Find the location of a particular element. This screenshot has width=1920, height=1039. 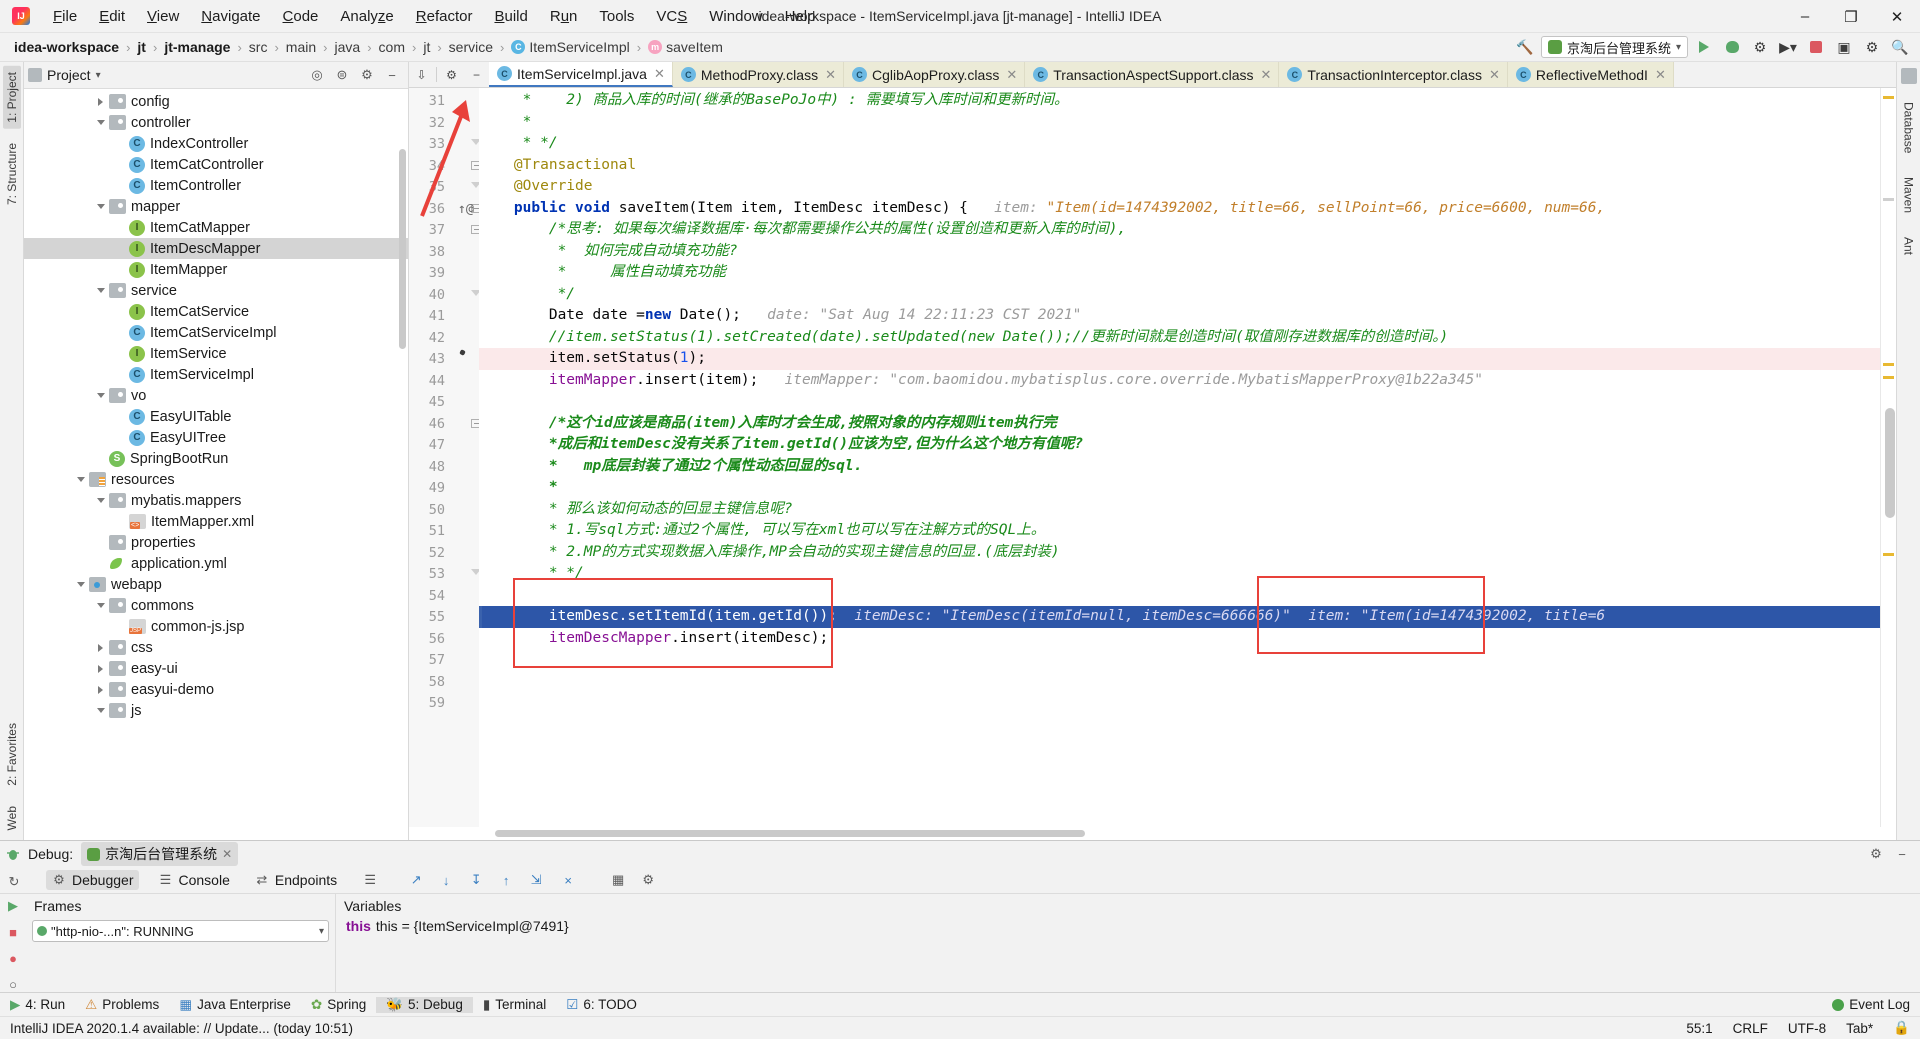

debug-tab-endpoints: ⇄ Endpoints is located at coordinates (295, 880).